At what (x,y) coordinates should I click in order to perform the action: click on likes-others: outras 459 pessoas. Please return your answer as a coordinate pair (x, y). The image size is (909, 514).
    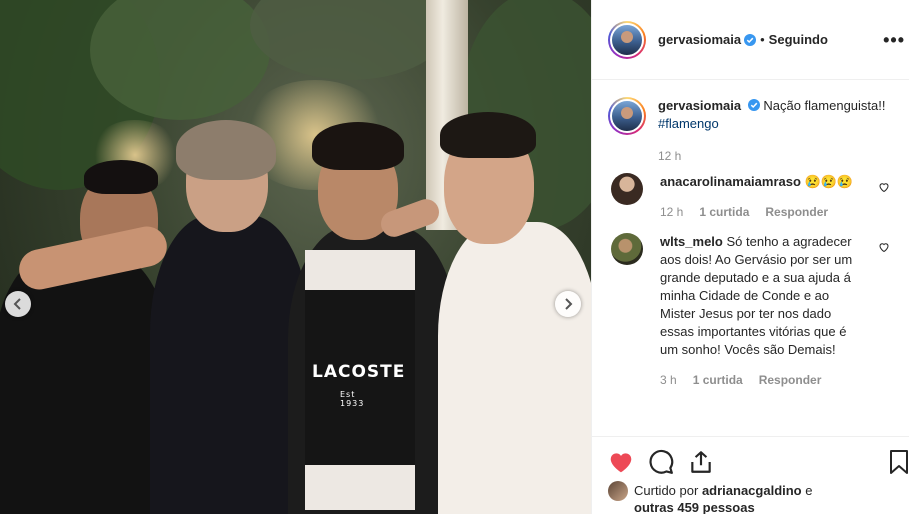
    Looking at the image, I should click on (694, 507).